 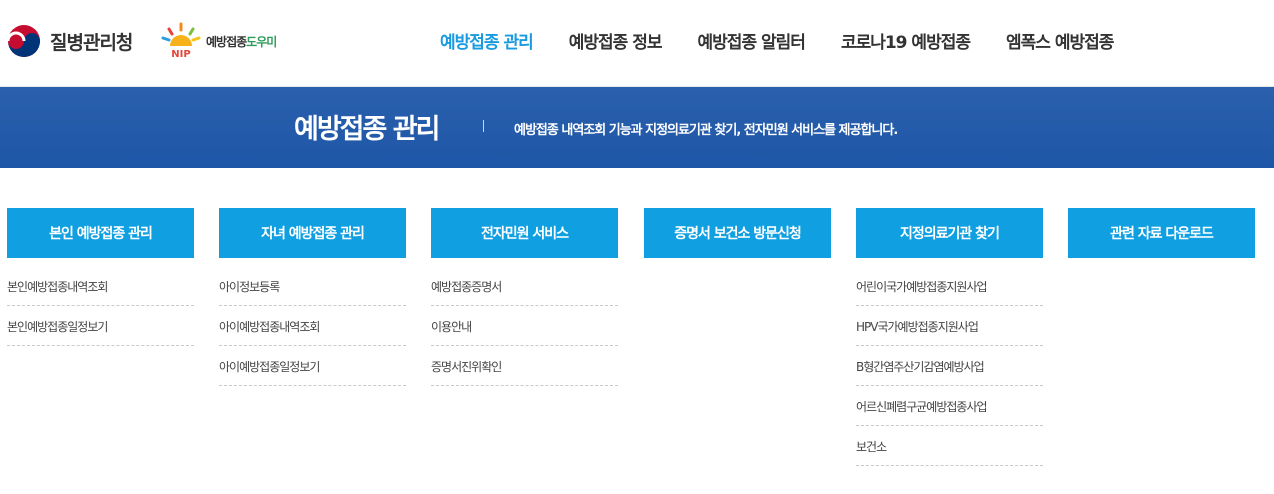 What do you see at coordinates (312, 286) in the screenshot?
I see `menu-link: 아이정보등록` at bounding box center [312, 286].